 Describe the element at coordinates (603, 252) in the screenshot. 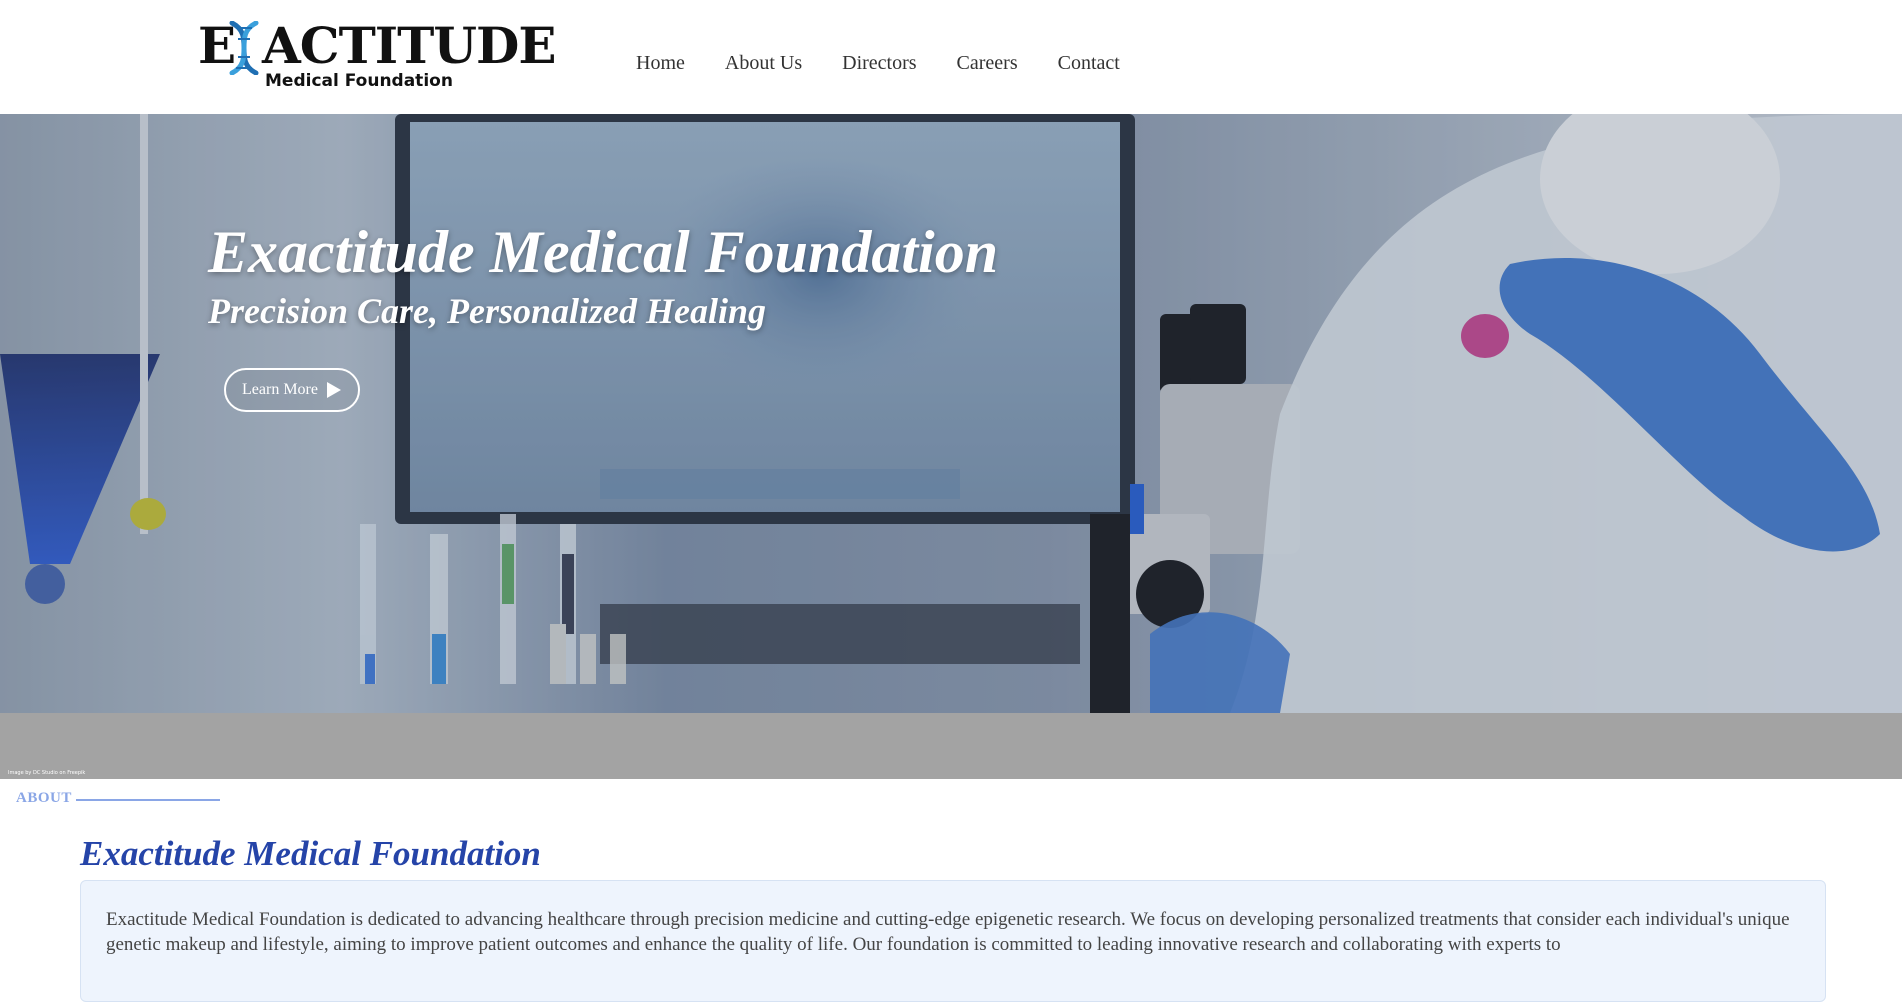

I see `hero-title: Exactitude Medical Foundation` at that location.